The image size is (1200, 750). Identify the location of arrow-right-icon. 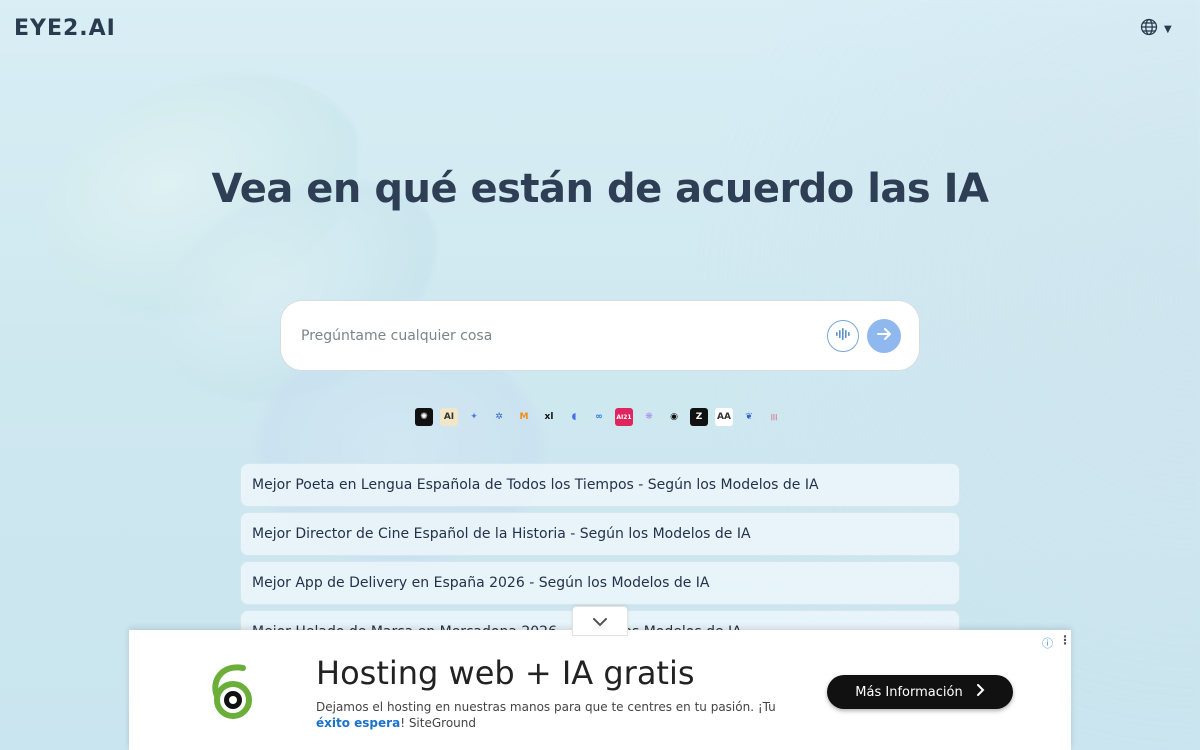
(884, 335).